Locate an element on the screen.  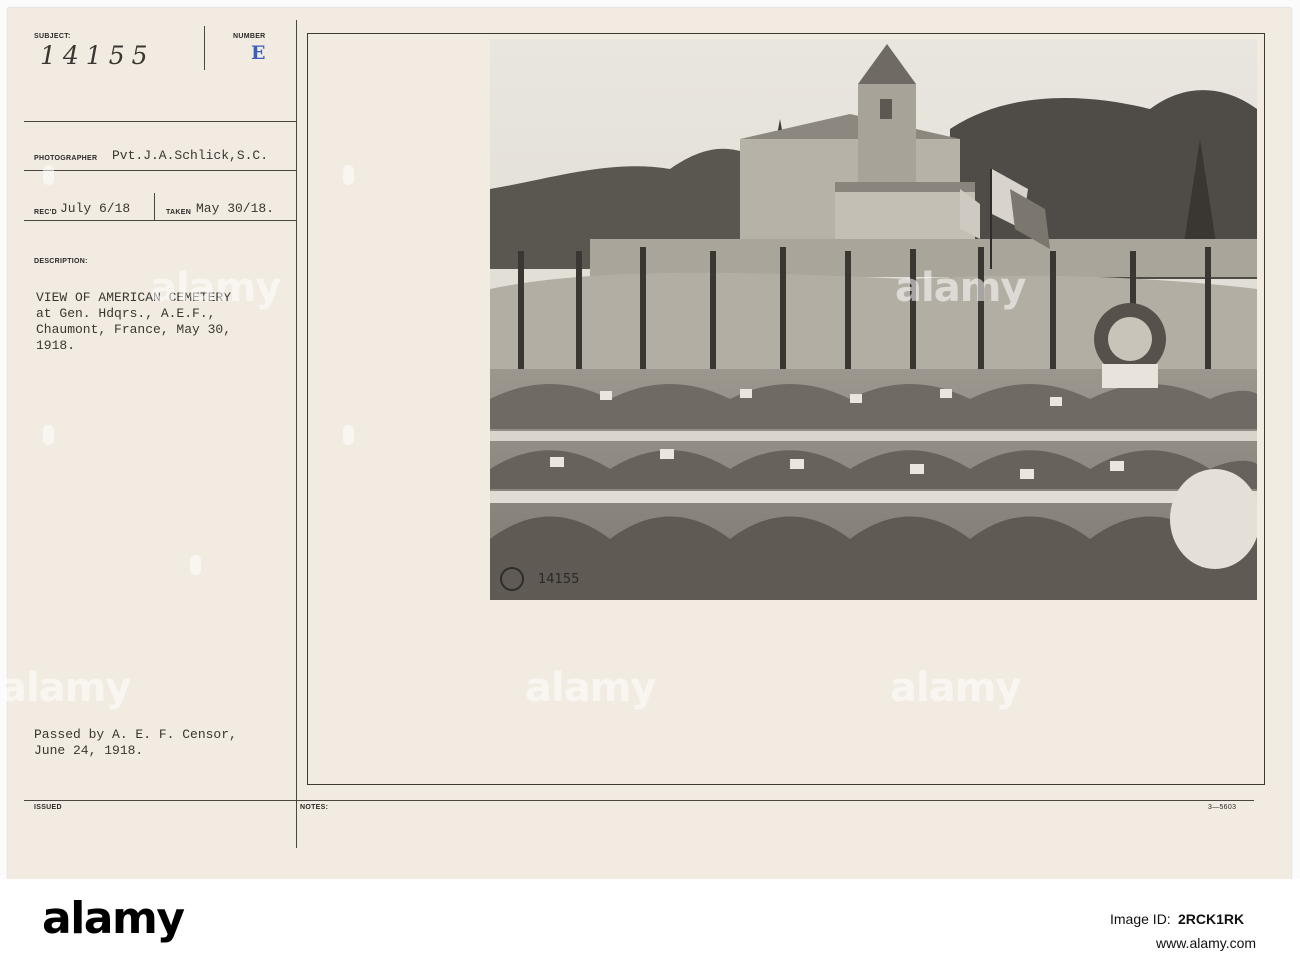
image-id: 2RCK1RK is located at coordinates (1211, 919).